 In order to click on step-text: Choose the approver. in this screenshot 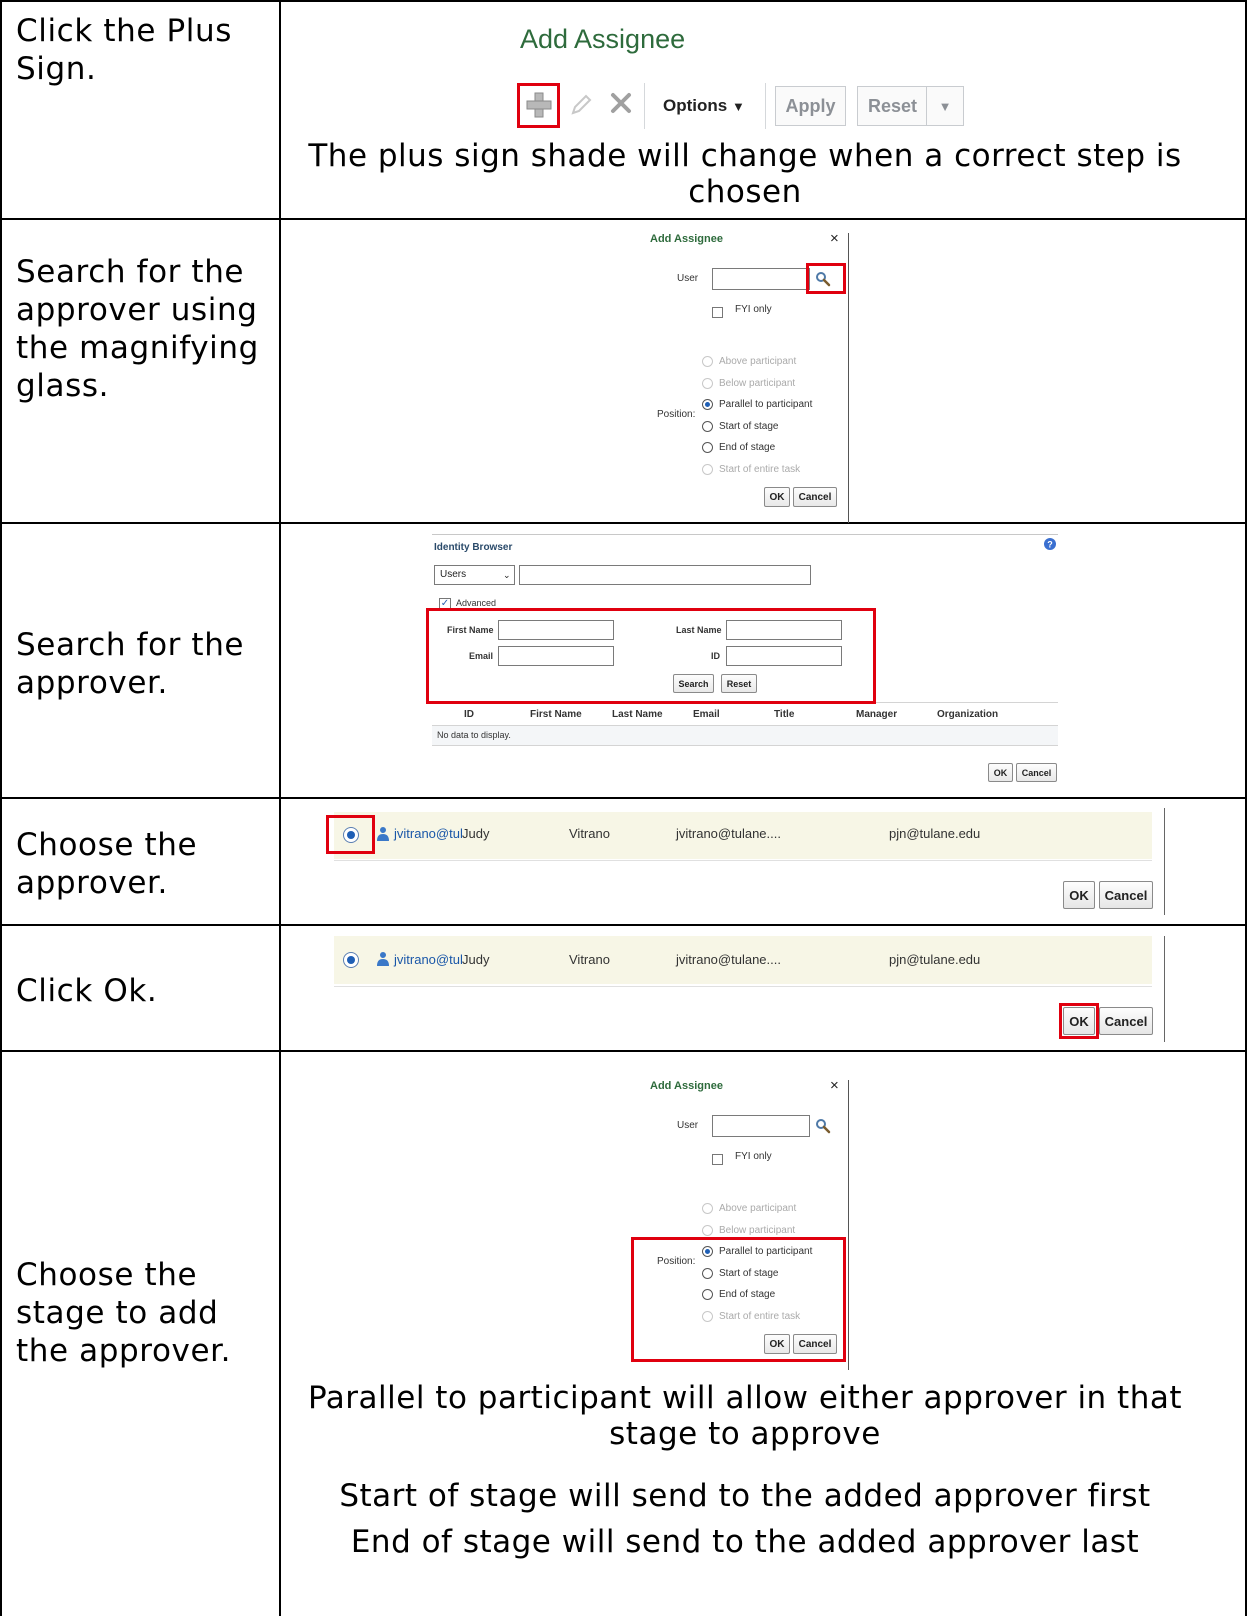, I will do `click(107, 864)`.